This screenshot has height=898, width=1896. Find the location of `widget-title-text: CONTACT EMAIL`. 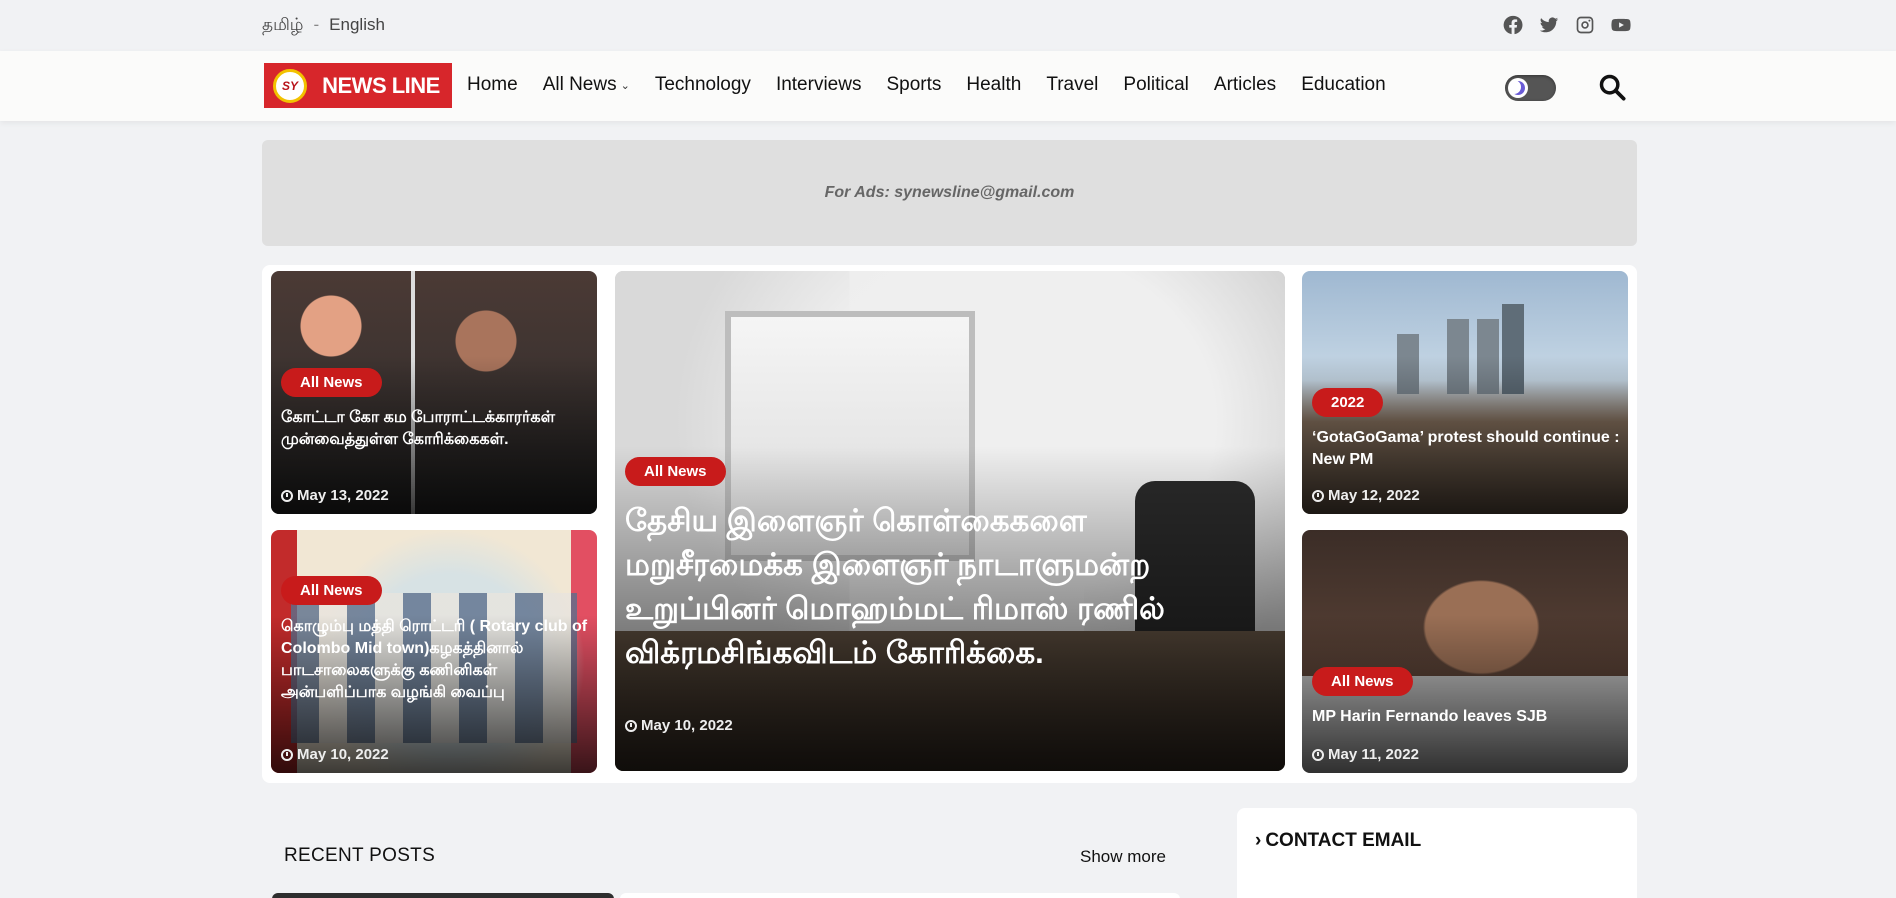

widget-title-text: CONTACT EMAIL is located at coordinates (1343, 840).